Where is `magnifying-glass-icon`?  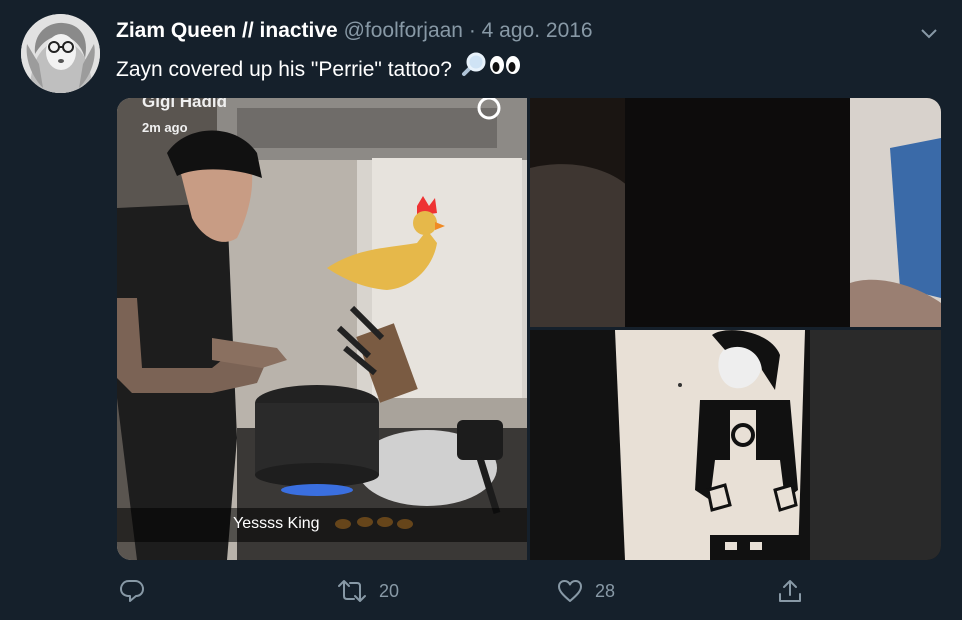
magnifying-glass-icon is located at coordinates (472, 69).